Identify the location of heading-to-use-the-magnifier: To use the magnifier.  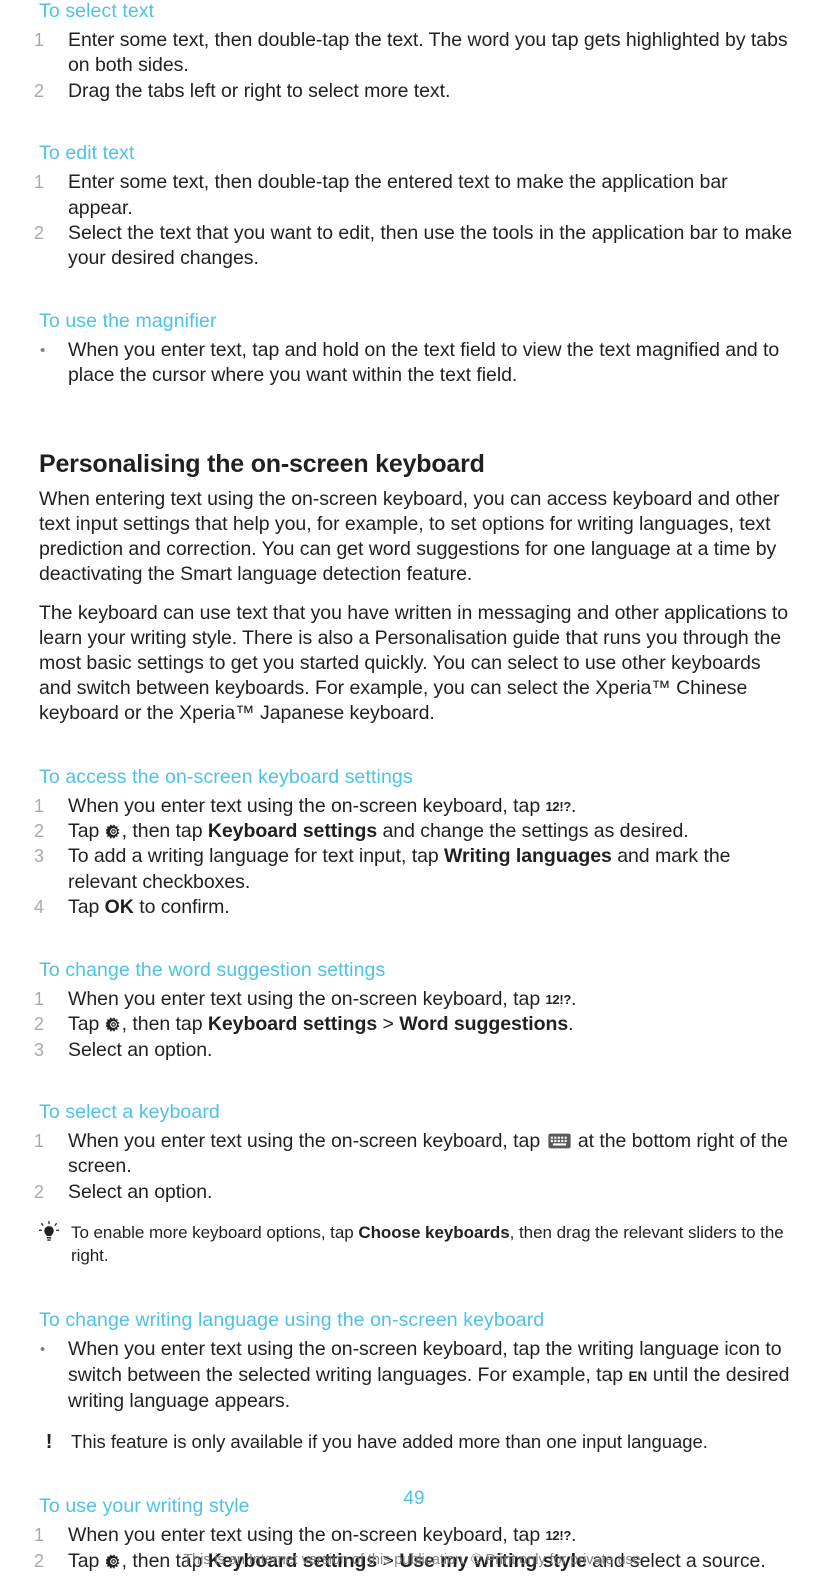
(128, 320).